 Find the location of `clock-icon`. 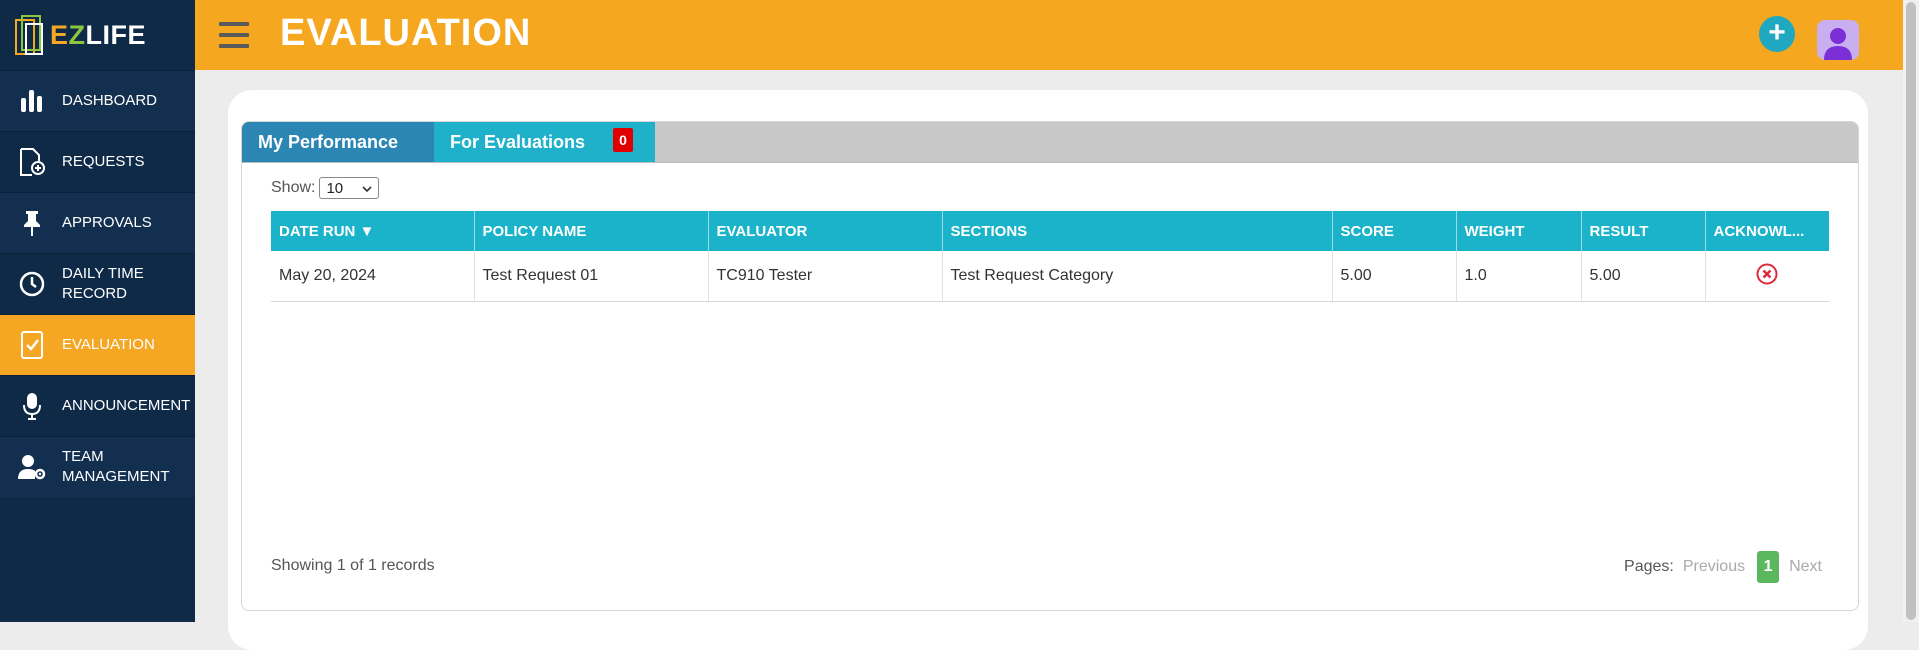

clock-icon is located at coordinates (32, 284).